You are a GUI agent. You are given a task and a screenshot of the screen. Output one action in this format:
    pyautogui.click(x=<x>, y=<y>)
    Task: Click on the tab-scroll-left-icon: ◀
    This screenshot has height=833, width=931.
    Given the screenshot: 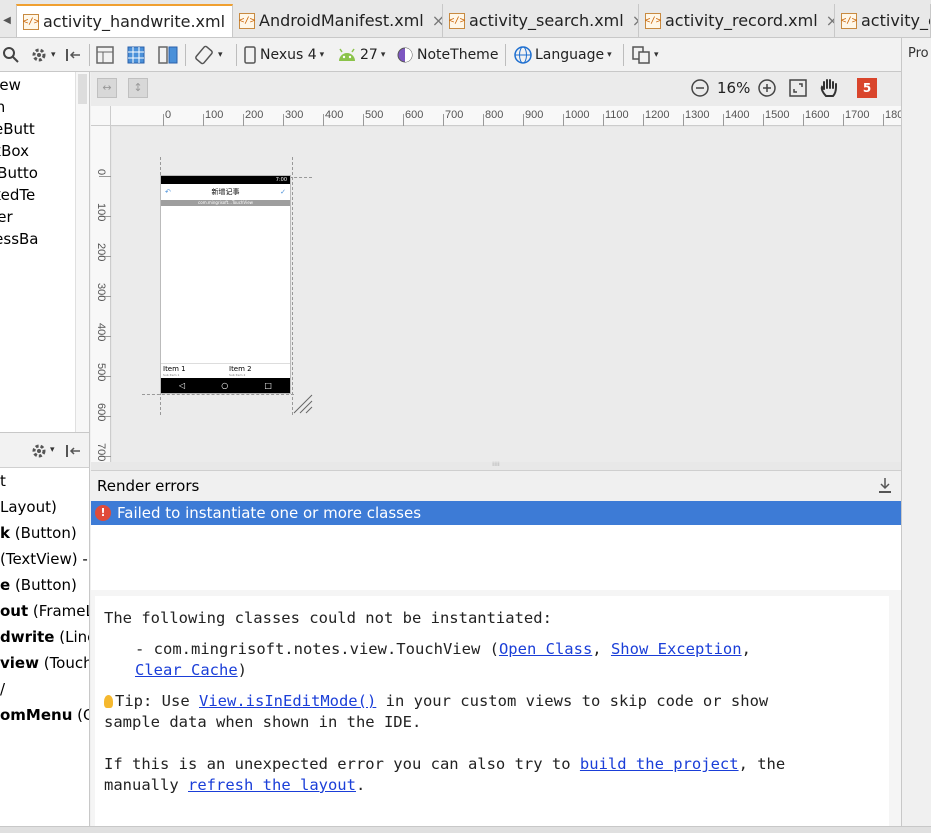 What is the action you would take?
    pyautogui.click(x=7, y=20)
    